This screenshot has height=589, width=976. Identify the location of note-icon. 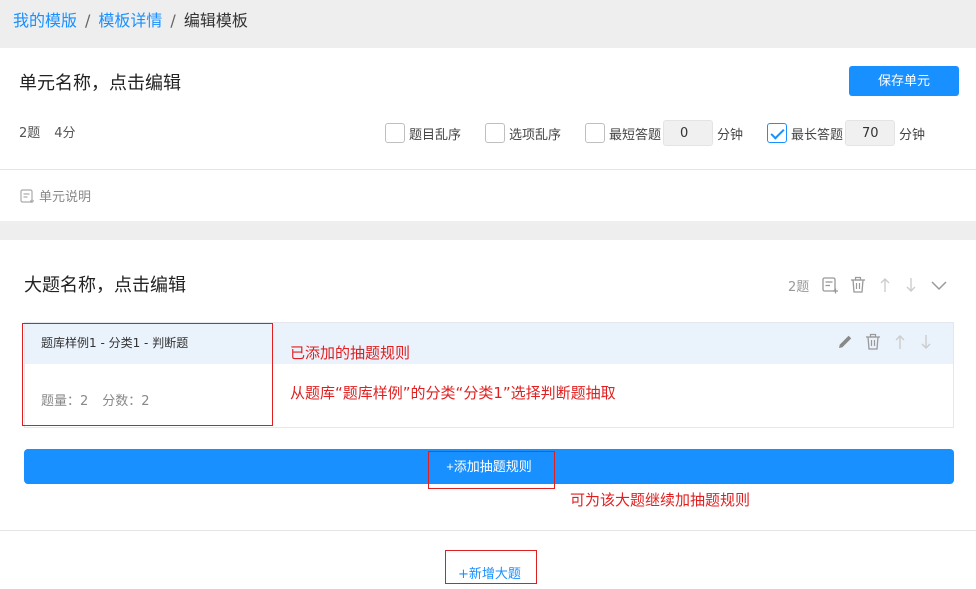
(29, 196).